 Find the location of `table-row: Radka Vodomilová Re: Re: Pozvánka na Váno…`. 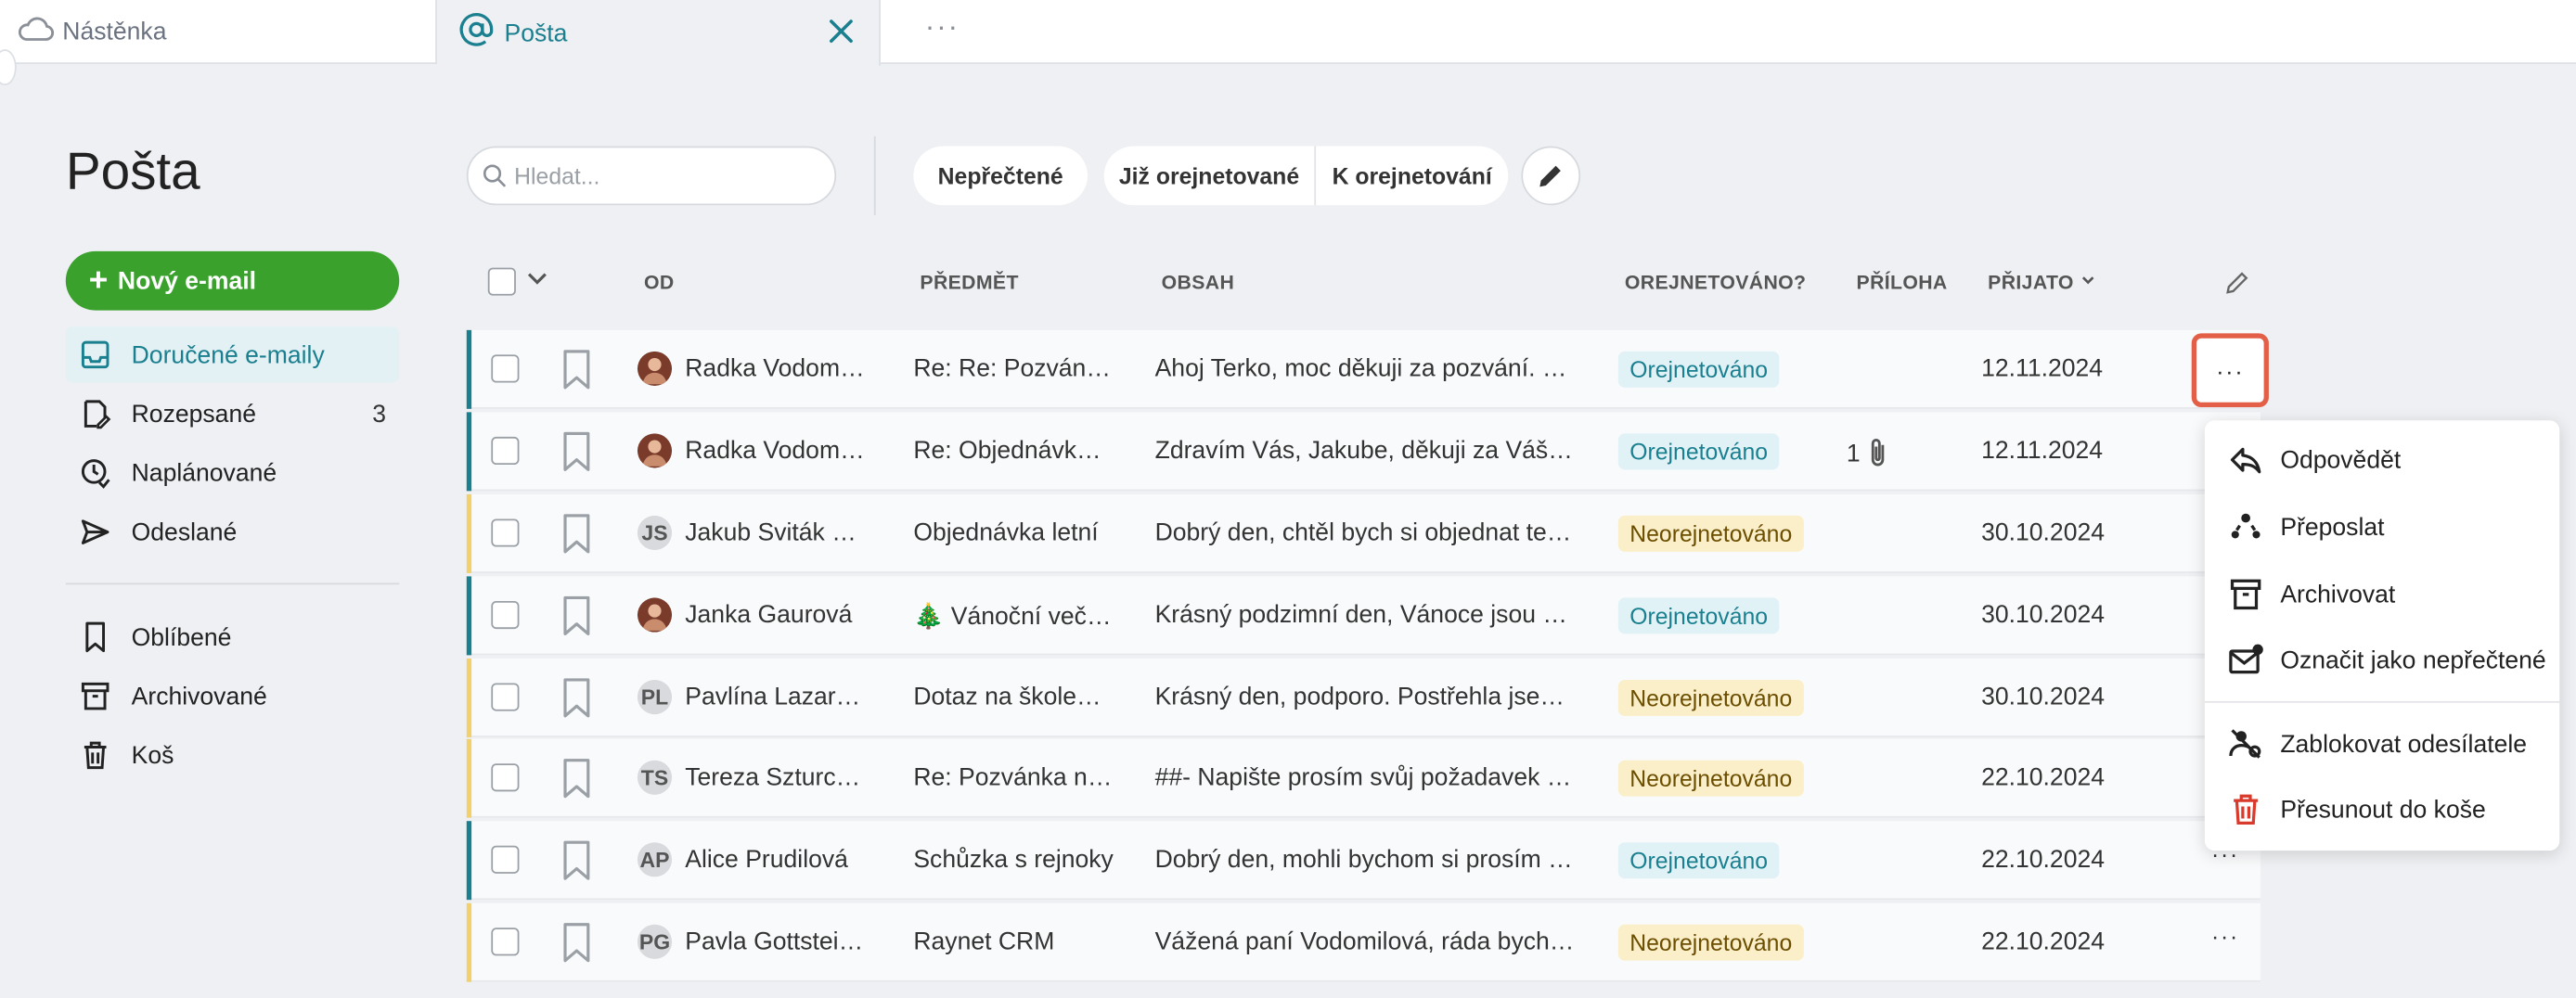

table-row: Radka Vodomilová Re: Re: Pozvánka na Váno… is located at coordinates (1363, 369).